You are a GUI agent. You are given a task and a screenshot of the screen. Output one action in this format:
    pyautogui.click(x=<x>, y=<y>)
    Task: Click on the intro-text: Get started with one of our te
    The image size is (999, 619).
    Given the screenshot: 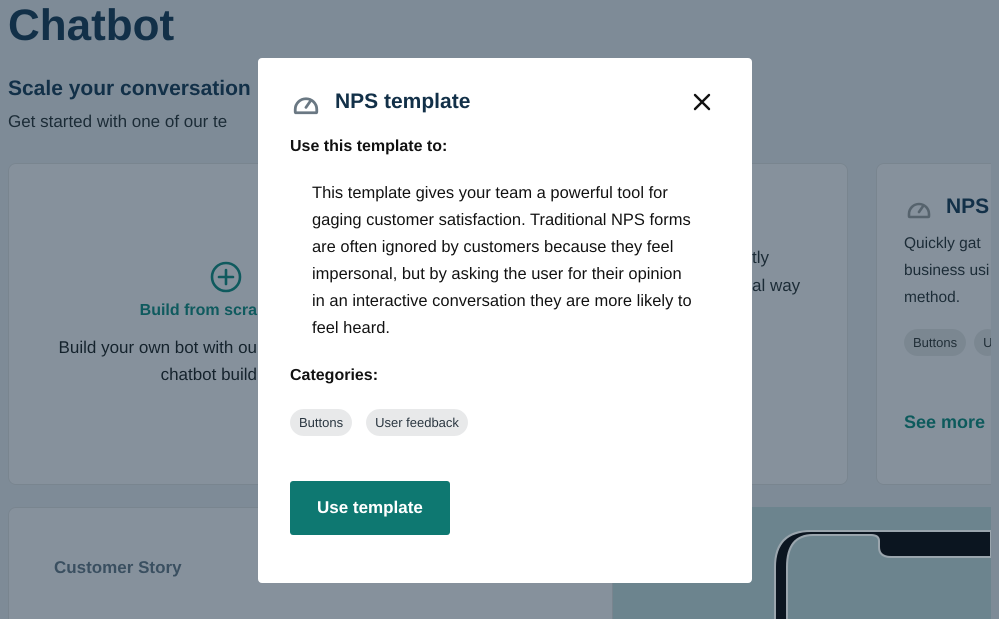 What is the action you would take?
    pyautogui.click(x=118, y=122)
    